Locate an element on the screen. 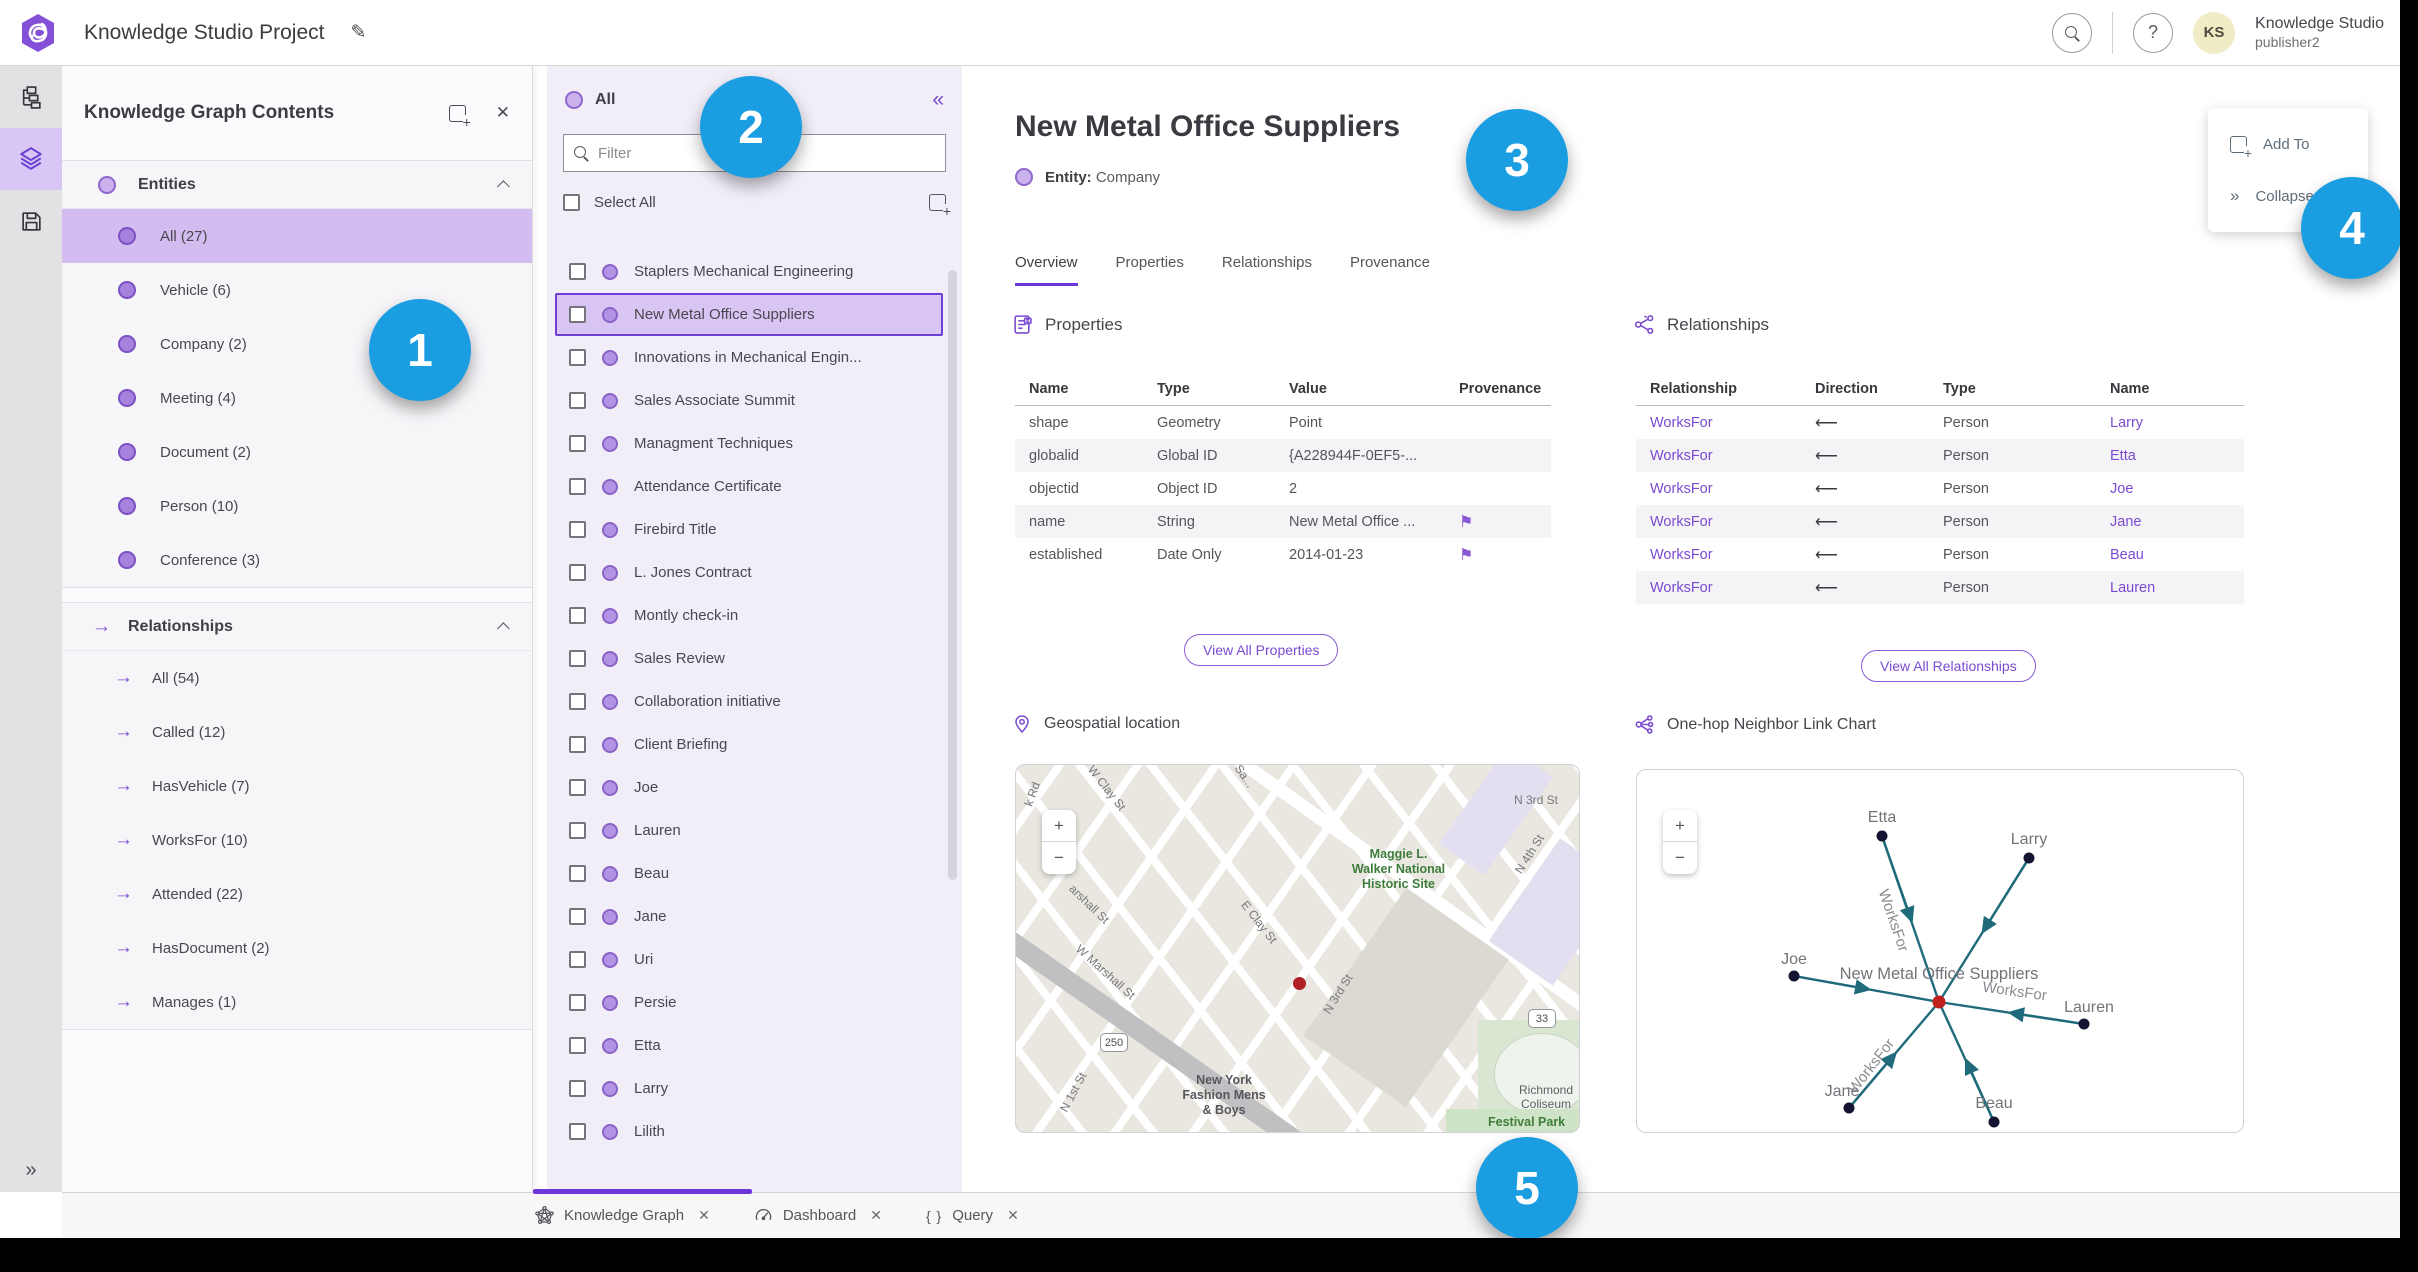 Image resolution: width=2418 pixels, height=1272 pixels. graph-item-row: Client Briefing is located at coordinates (749, 744).